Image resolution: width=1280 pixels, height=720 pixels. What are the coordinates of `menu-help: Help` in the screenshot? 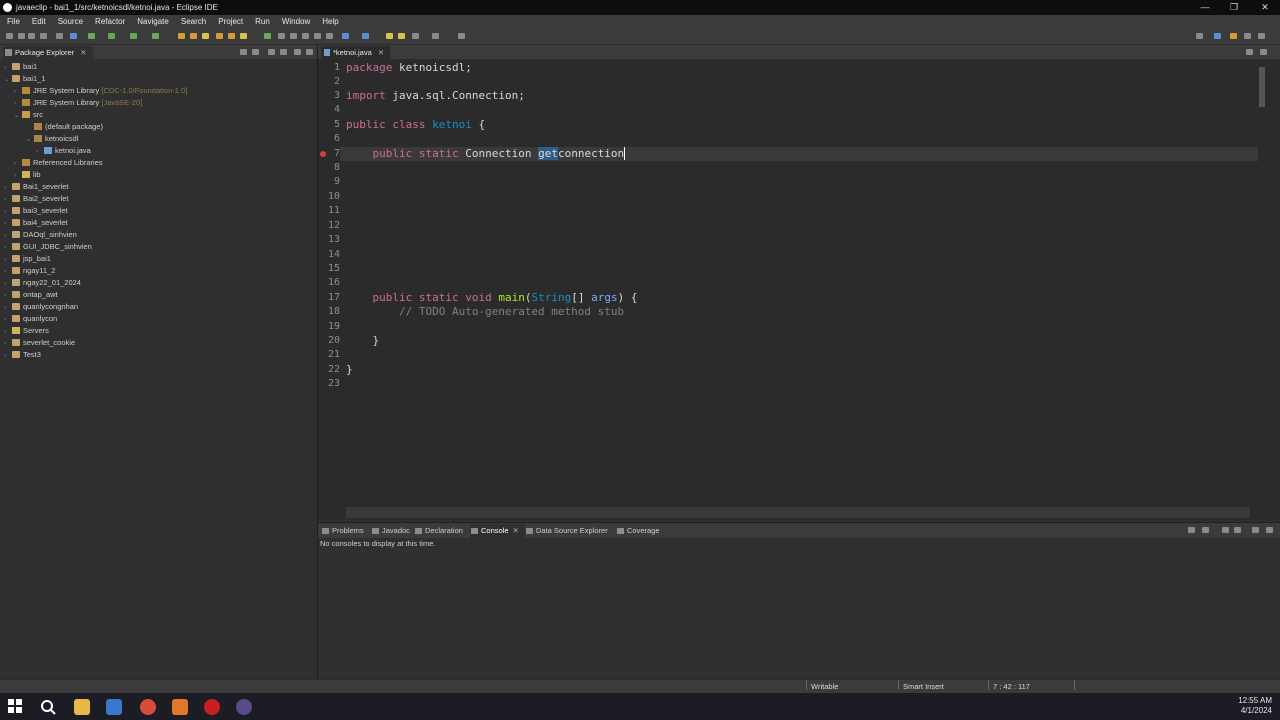 It's located at (330, 22).